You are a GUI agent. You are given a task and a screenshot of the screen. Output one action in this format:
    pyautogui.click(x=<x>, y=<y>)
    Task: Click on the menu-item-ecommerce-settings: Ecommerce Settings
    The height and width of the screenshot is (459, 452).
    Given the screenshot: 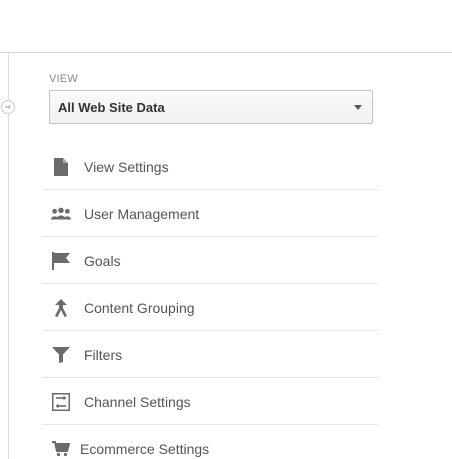 What is the action you would take?
    pyautogui.click(x=210, y=442)
    